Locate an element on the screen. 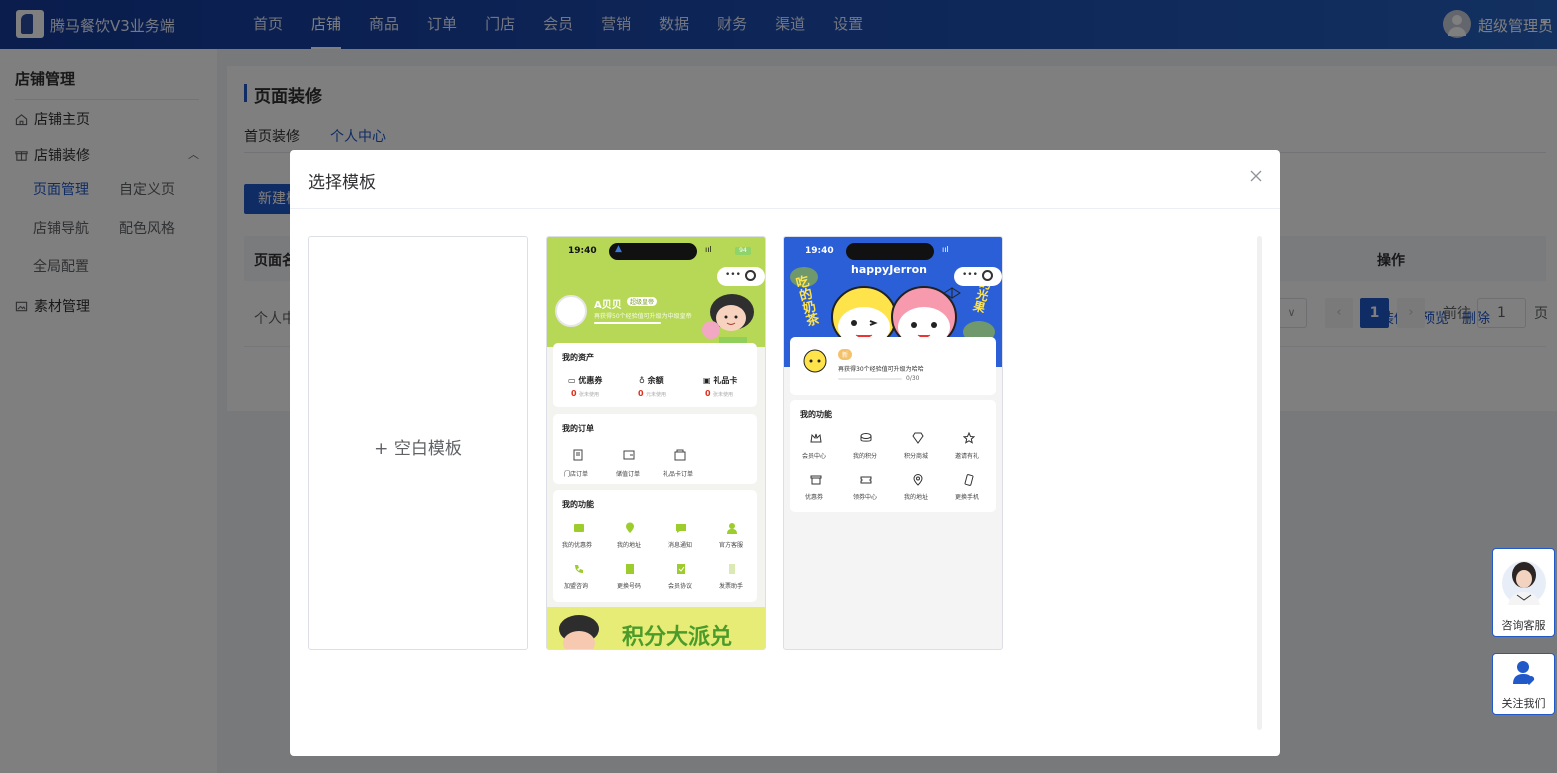  phone-swap-icon is located at coordinates (969, 480).